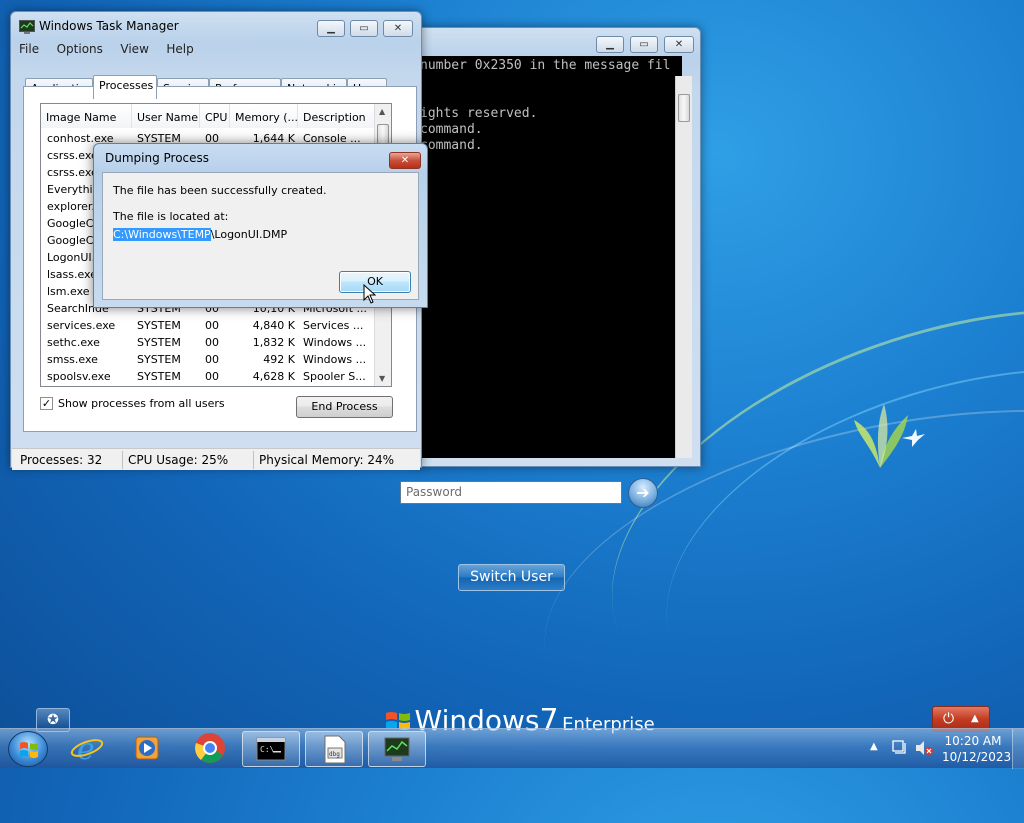  What do you see at coordinates (558, 43) in the screenshot?
I see `cmd-titlebar: ▁ ▭ ✕` at bounding box center [558, 43].